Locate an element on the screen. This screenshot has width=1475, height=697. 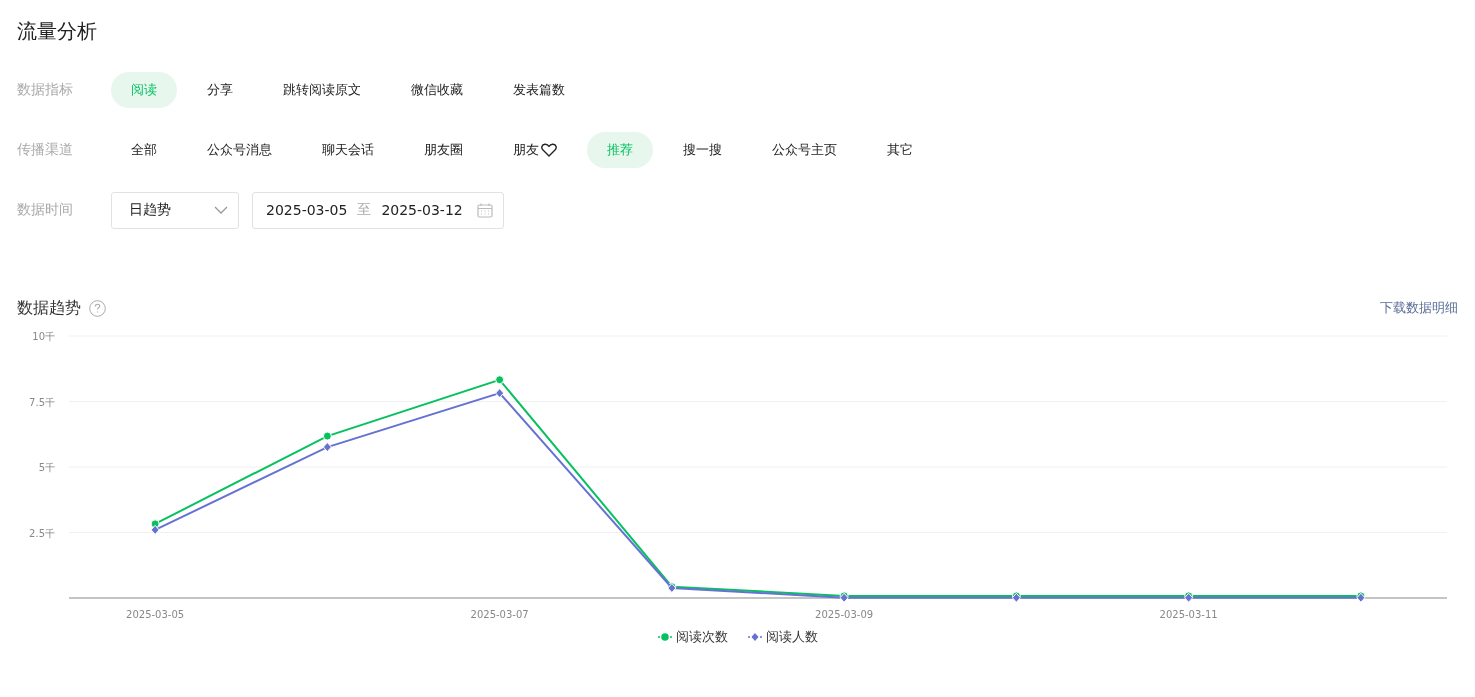
y-axis-label: 7.5千 is located at coordinates (42, 402).